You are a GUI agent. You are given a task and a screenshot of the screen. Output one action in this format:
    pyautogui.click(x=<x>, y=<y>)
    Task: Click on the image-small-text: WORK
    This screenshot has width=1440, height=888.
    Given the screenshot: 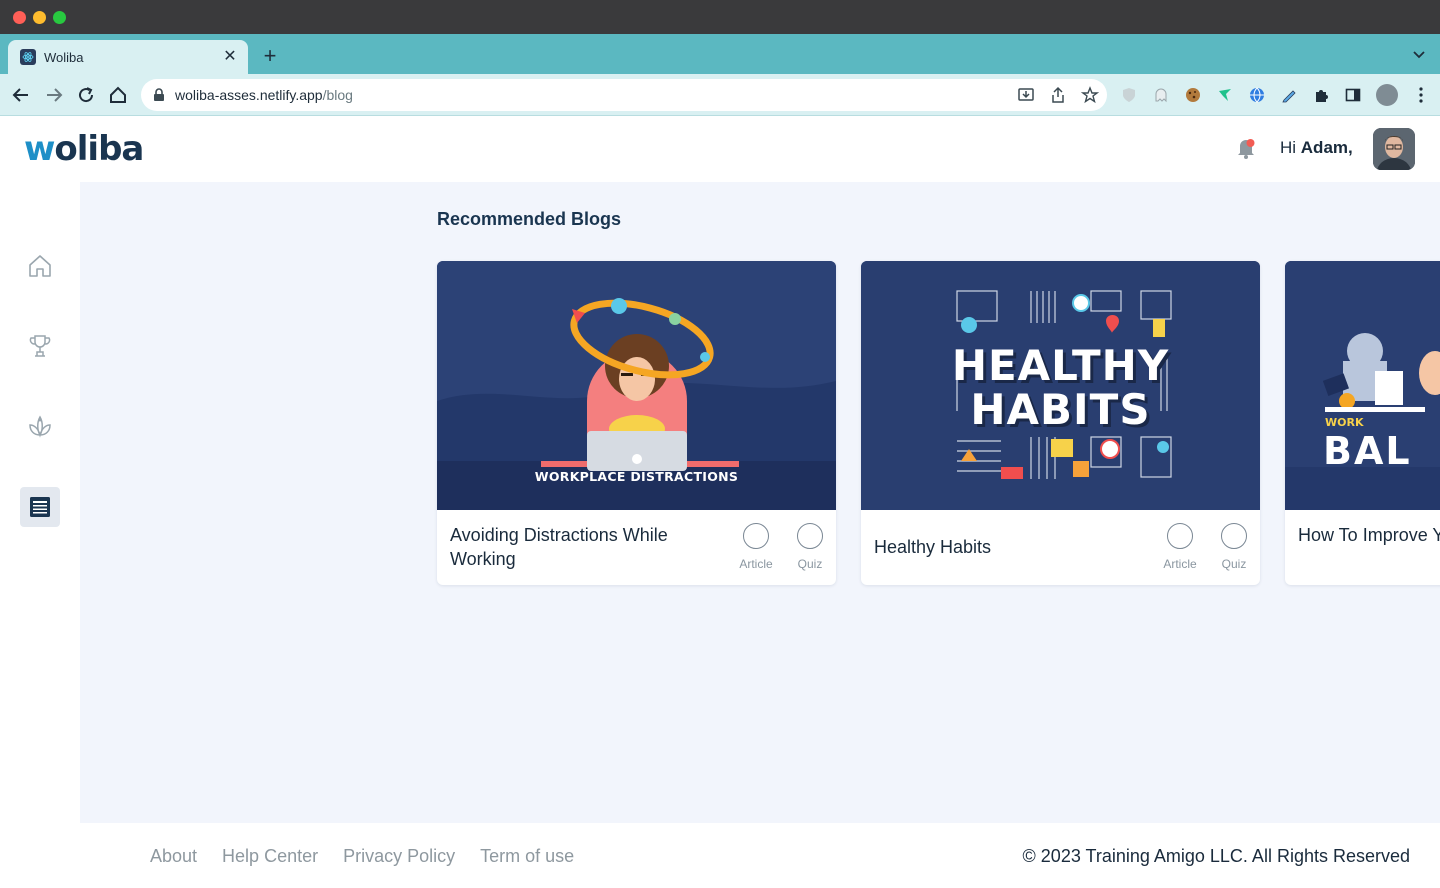 What is the action you would take?
    pyautogui.click(x=1344, y=422)
    